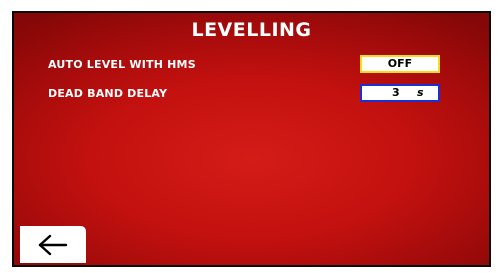 Image resolution: width=503 pixels, height=273 pixels. What do you see at coordinates (420, 92) in the screenshot?
I see `dead-band-delay-unit: s` at bounding box center [420, 92].